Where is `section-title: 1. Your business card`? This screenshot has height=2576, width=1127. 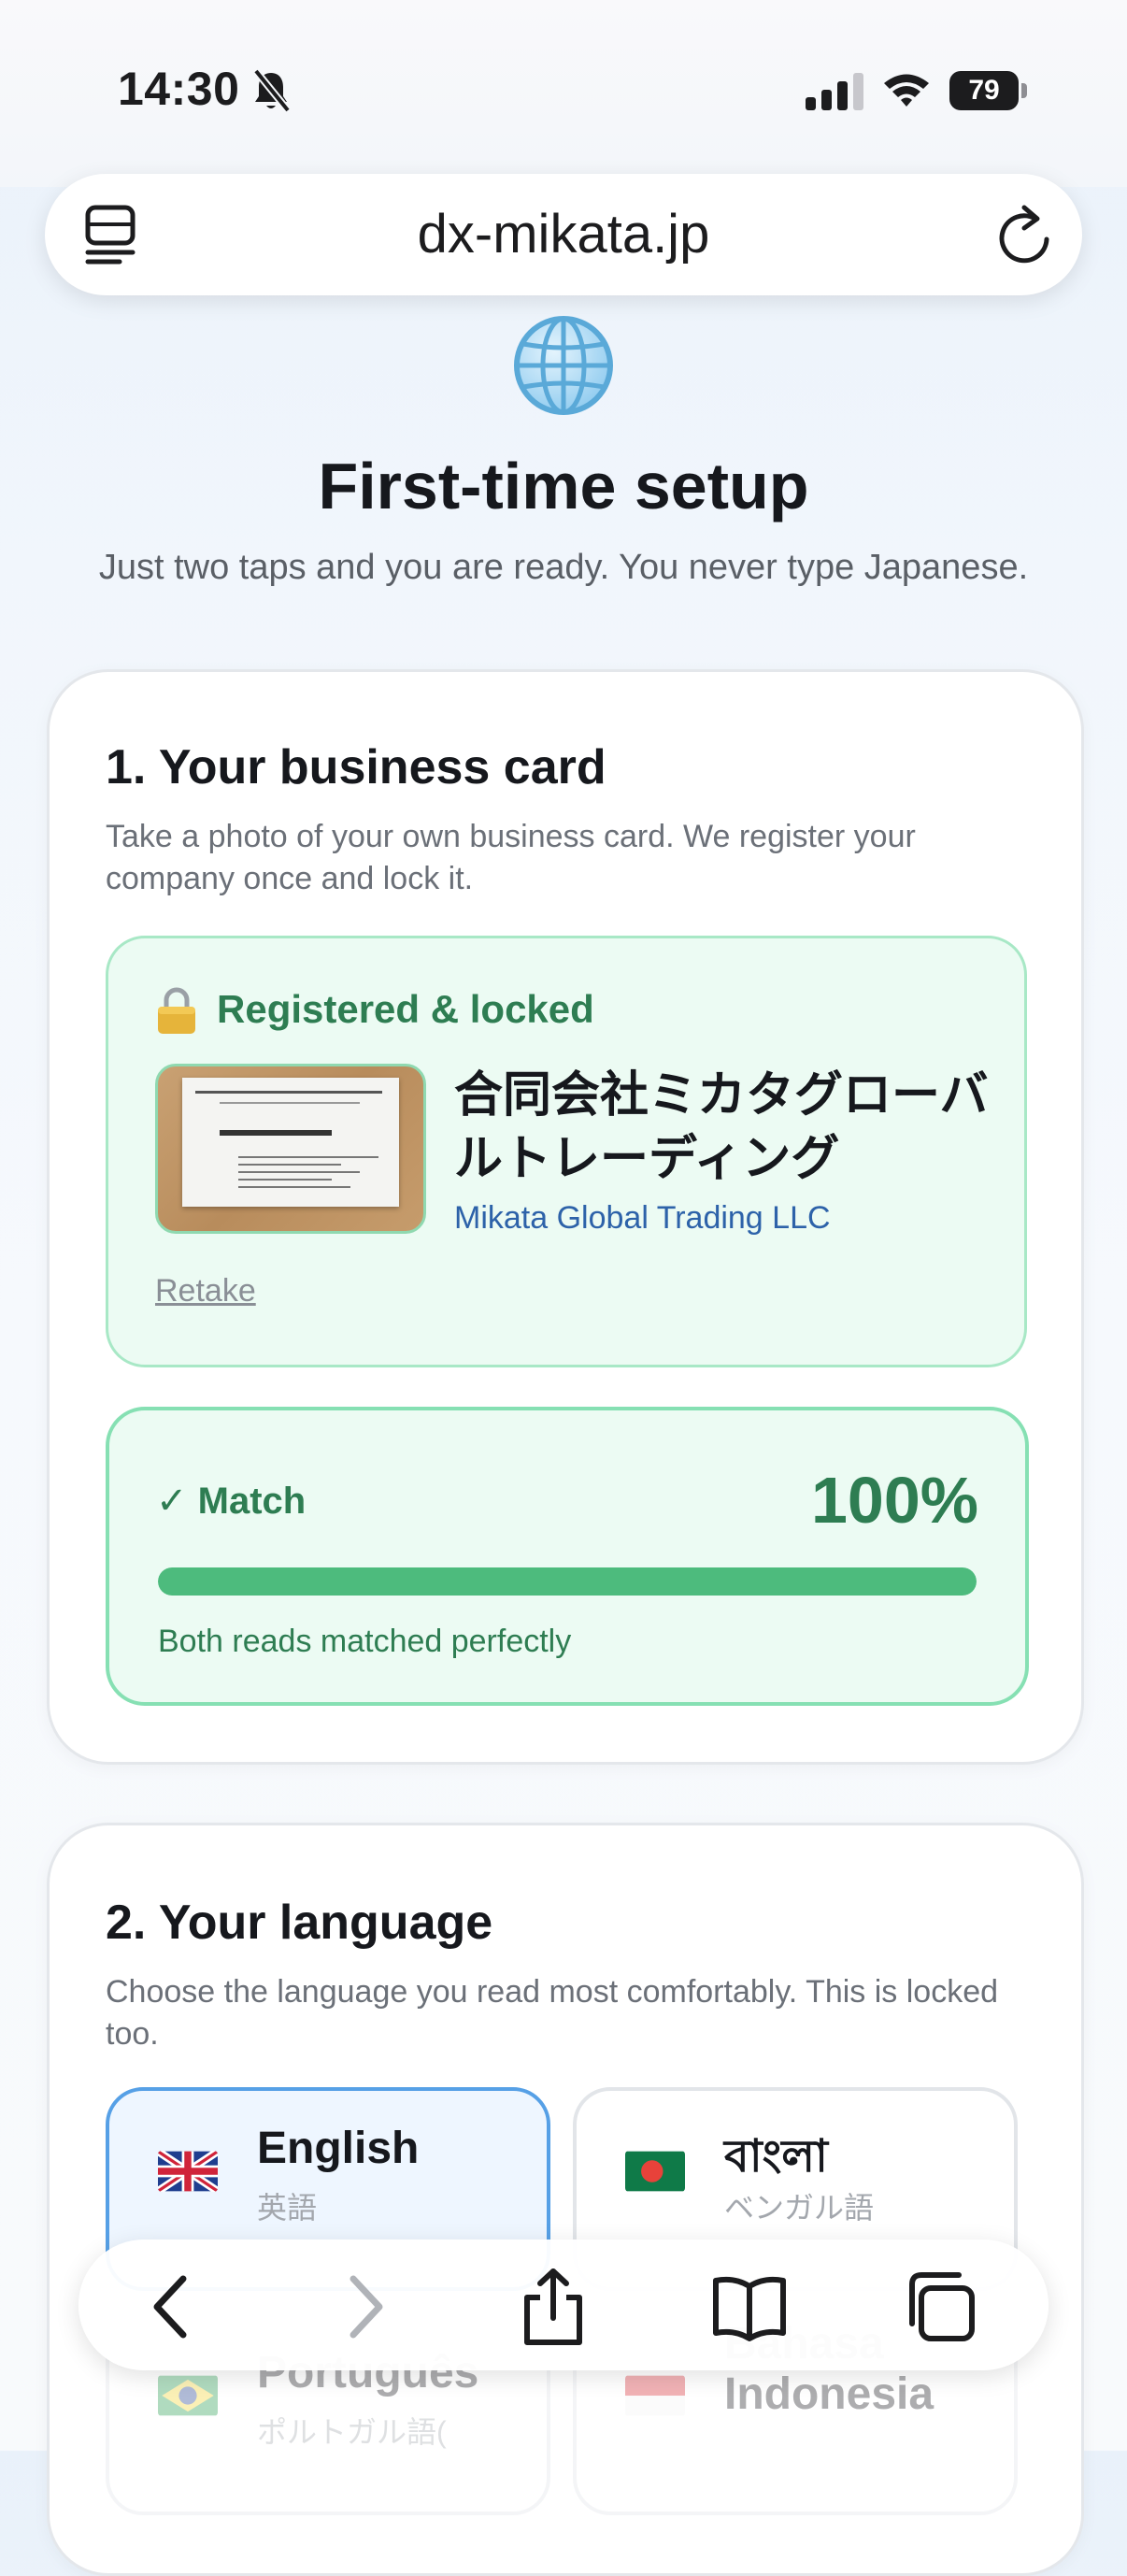 section-title: 1. Your business card is located at coordinates (356, 767).